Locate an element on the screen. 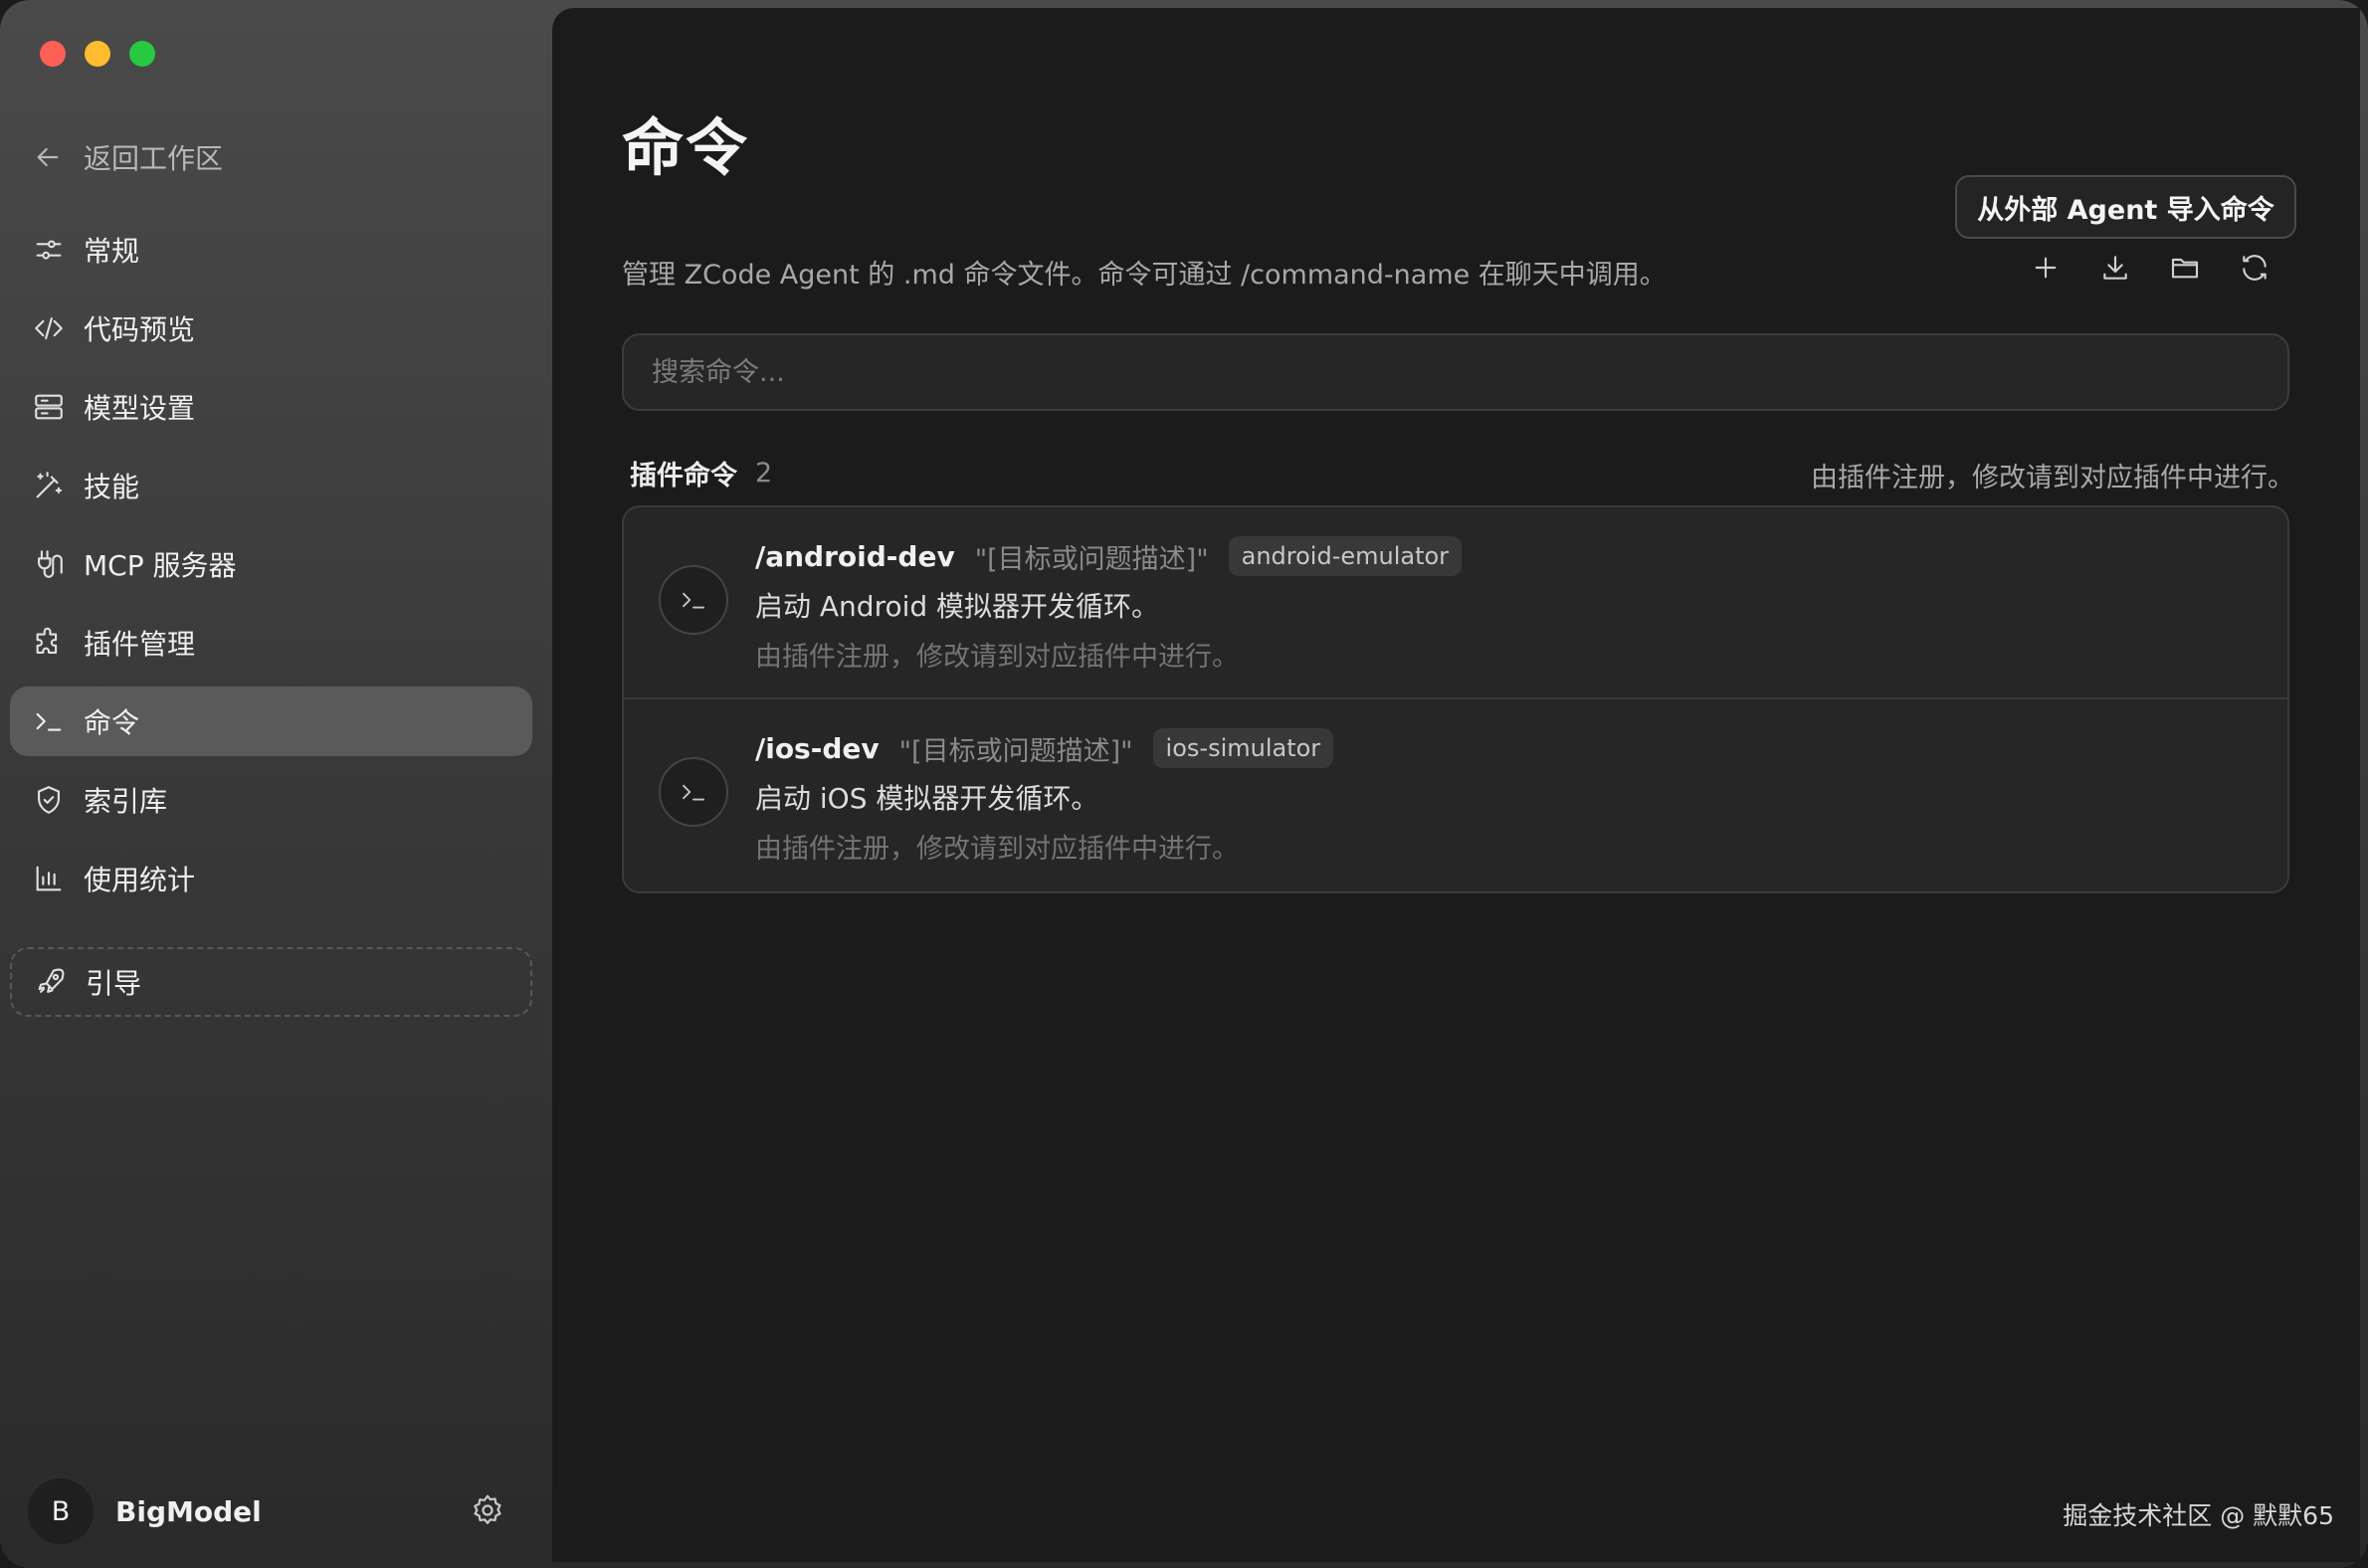 This screenshot has height=1568, width=2368. command-name: /android-dev is located at coordinates (855, 556).